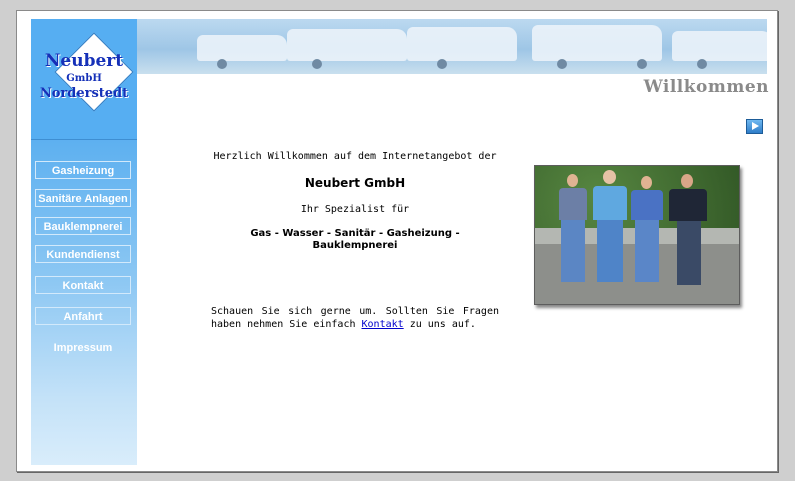 This screenshot has height=481, width=795. Describe the element at coordinates (706, 87) in the screenshot. I see `page-title: Willkommen` at that location.